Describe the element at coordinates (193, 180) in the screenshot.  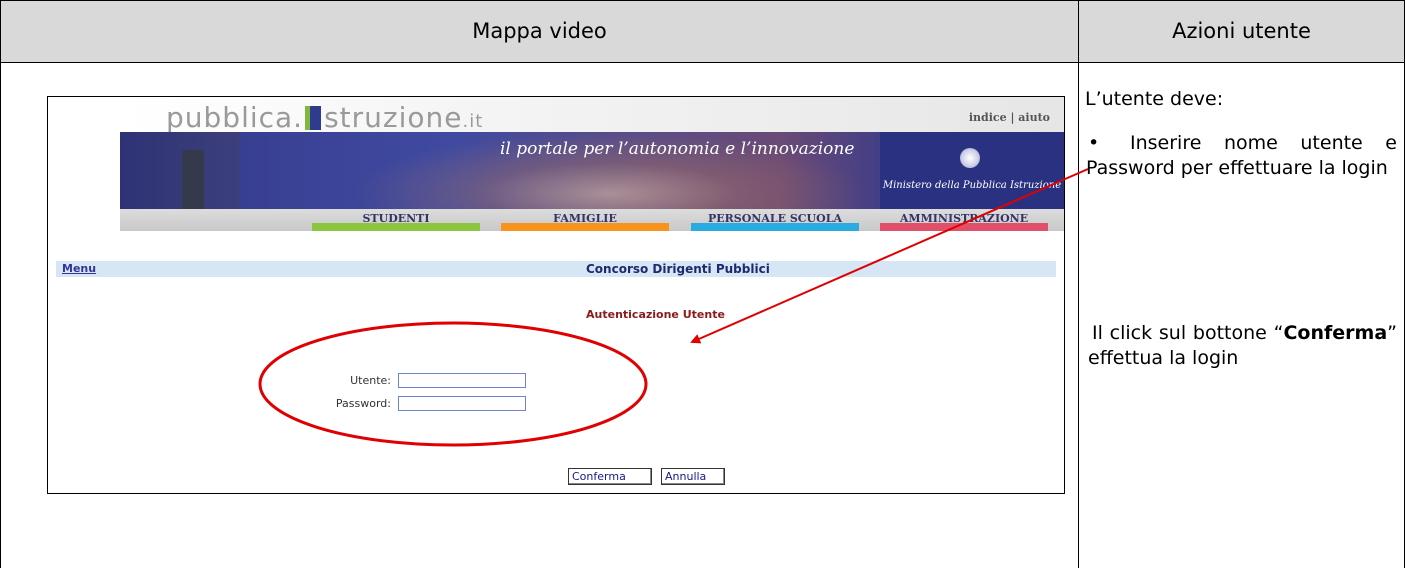
I see `banner-door-shape` at that location.